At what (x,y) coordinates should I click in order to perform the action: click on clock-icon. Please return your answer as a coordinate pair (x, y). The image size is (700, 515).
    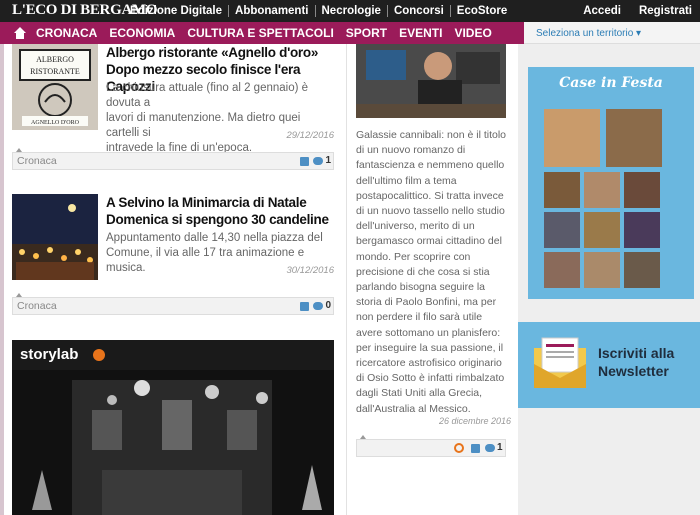
    Looking at the image, I should click on (459, 448).